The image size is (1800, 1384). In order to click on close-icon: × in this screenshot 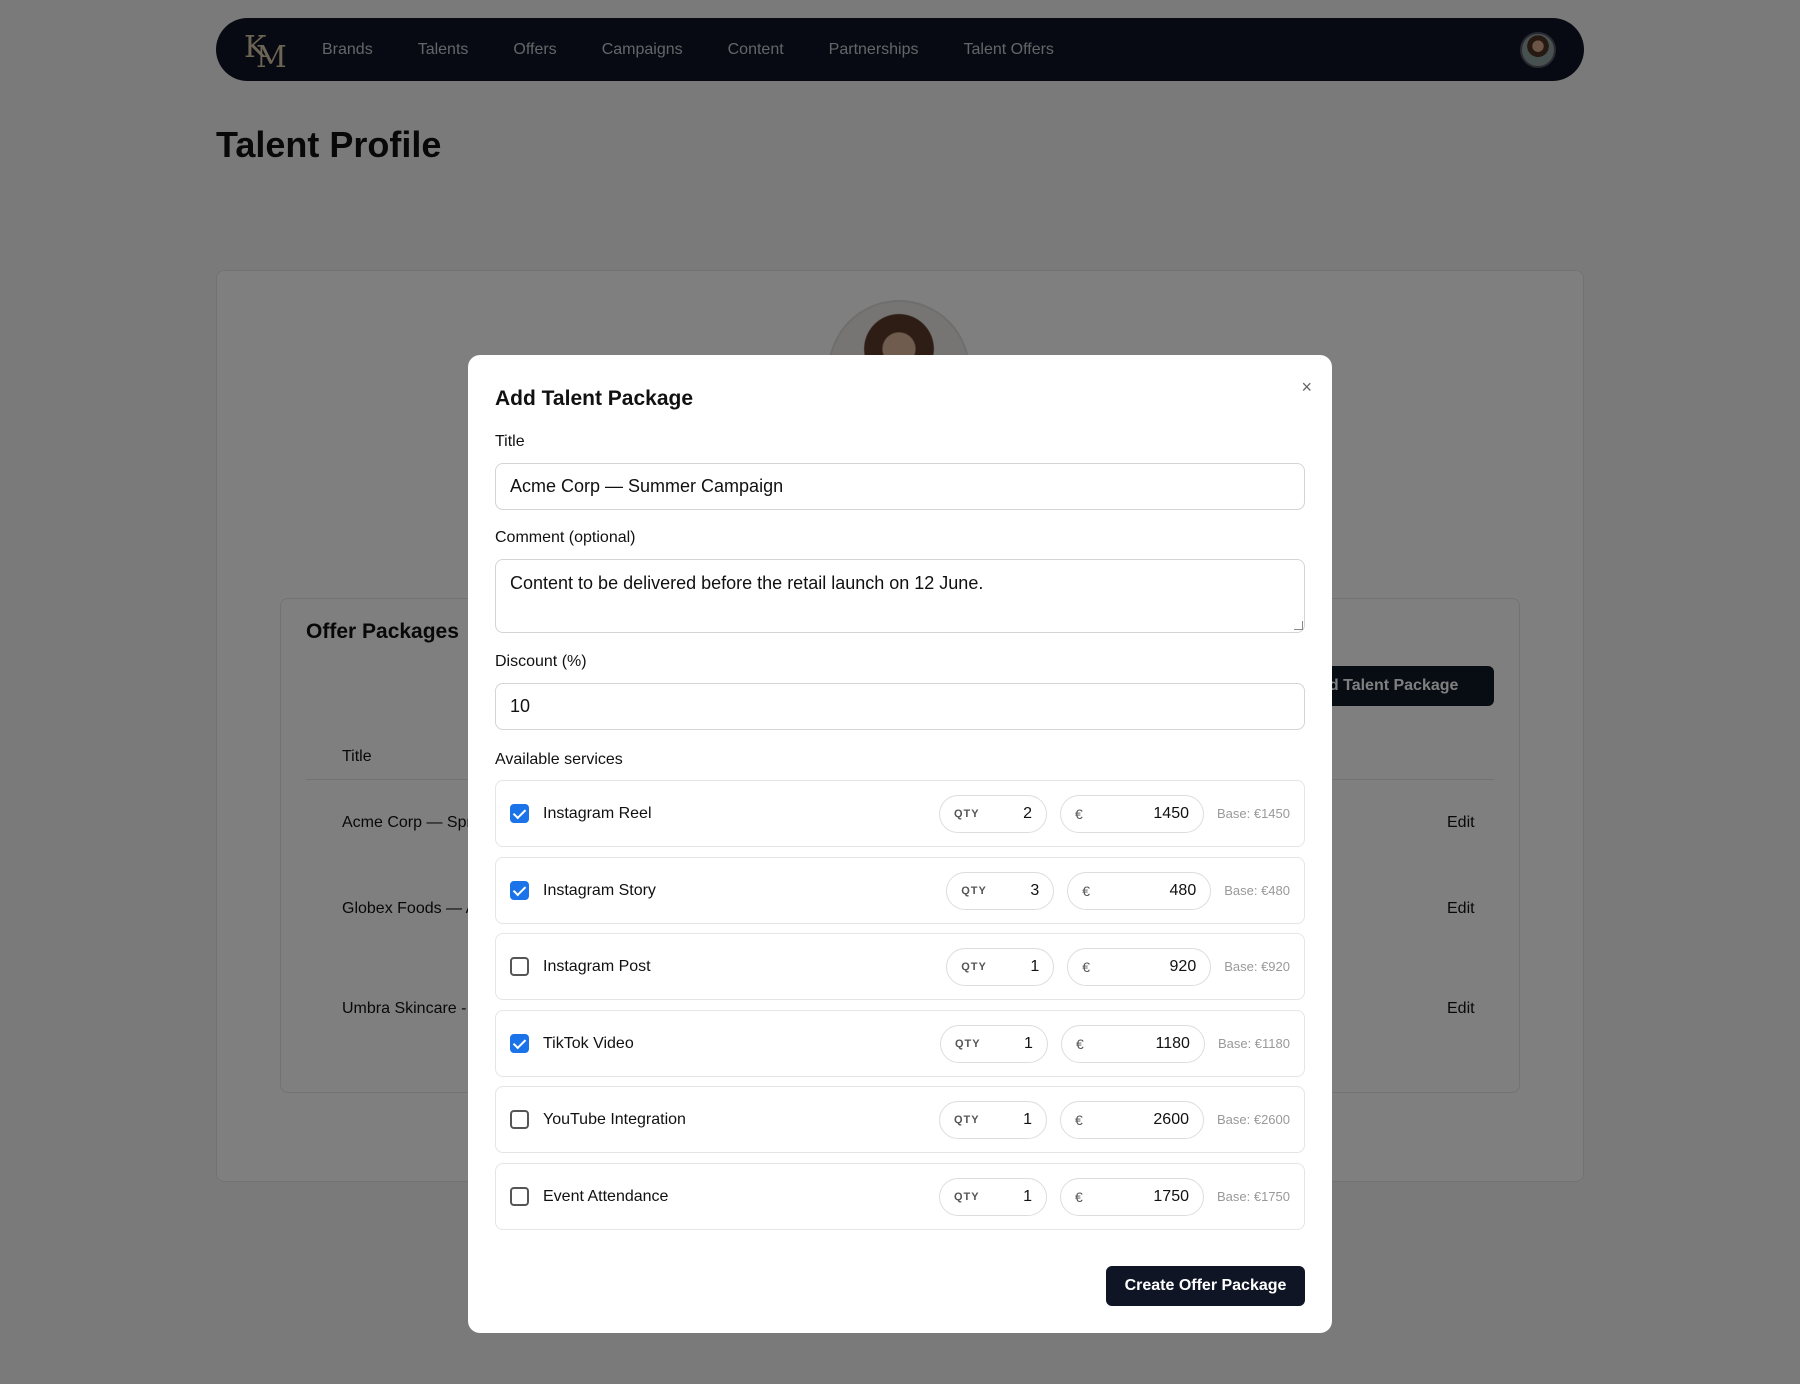, I will do `click(1306, 387)`.